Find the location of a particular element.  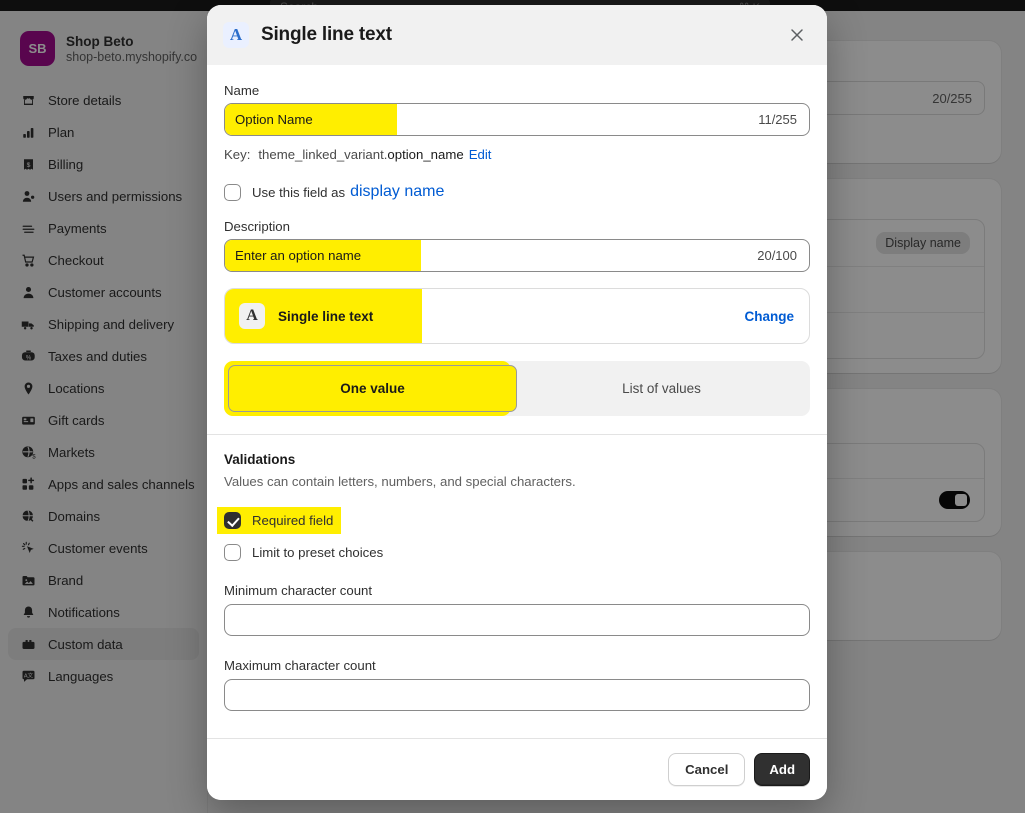

required-field-label: Required field is located at coordinates (293, 520).